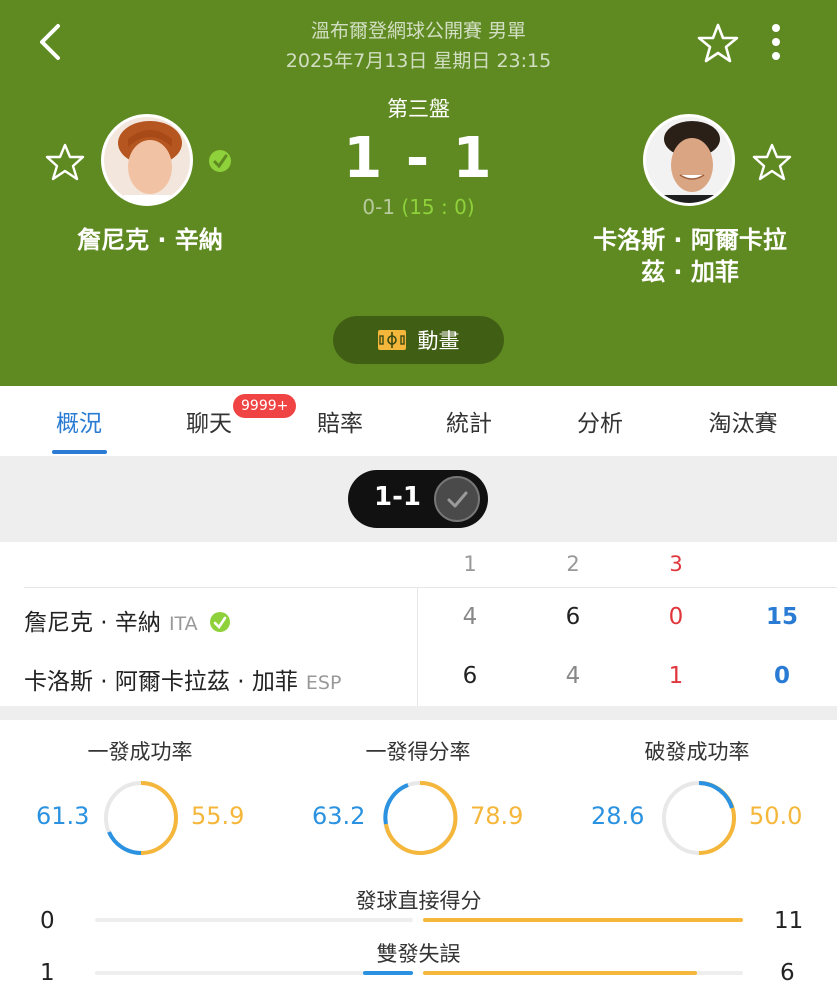  I want to click on bar-aces-title: 發球直接得分, so click(418, 901).